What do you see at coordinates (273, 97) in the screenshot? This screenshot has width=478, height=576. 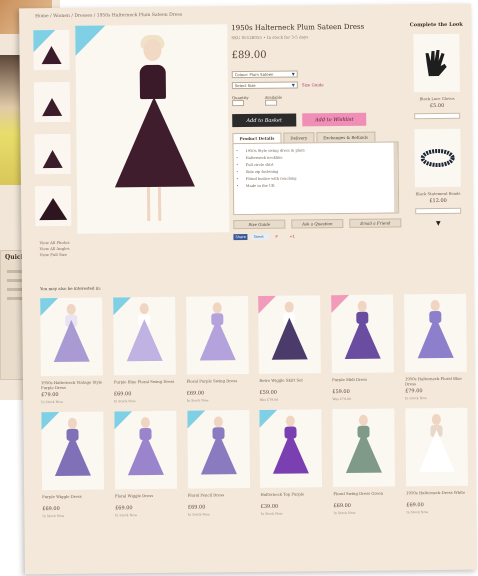 I see `available-label: Available` at bounding box center [273, 97].